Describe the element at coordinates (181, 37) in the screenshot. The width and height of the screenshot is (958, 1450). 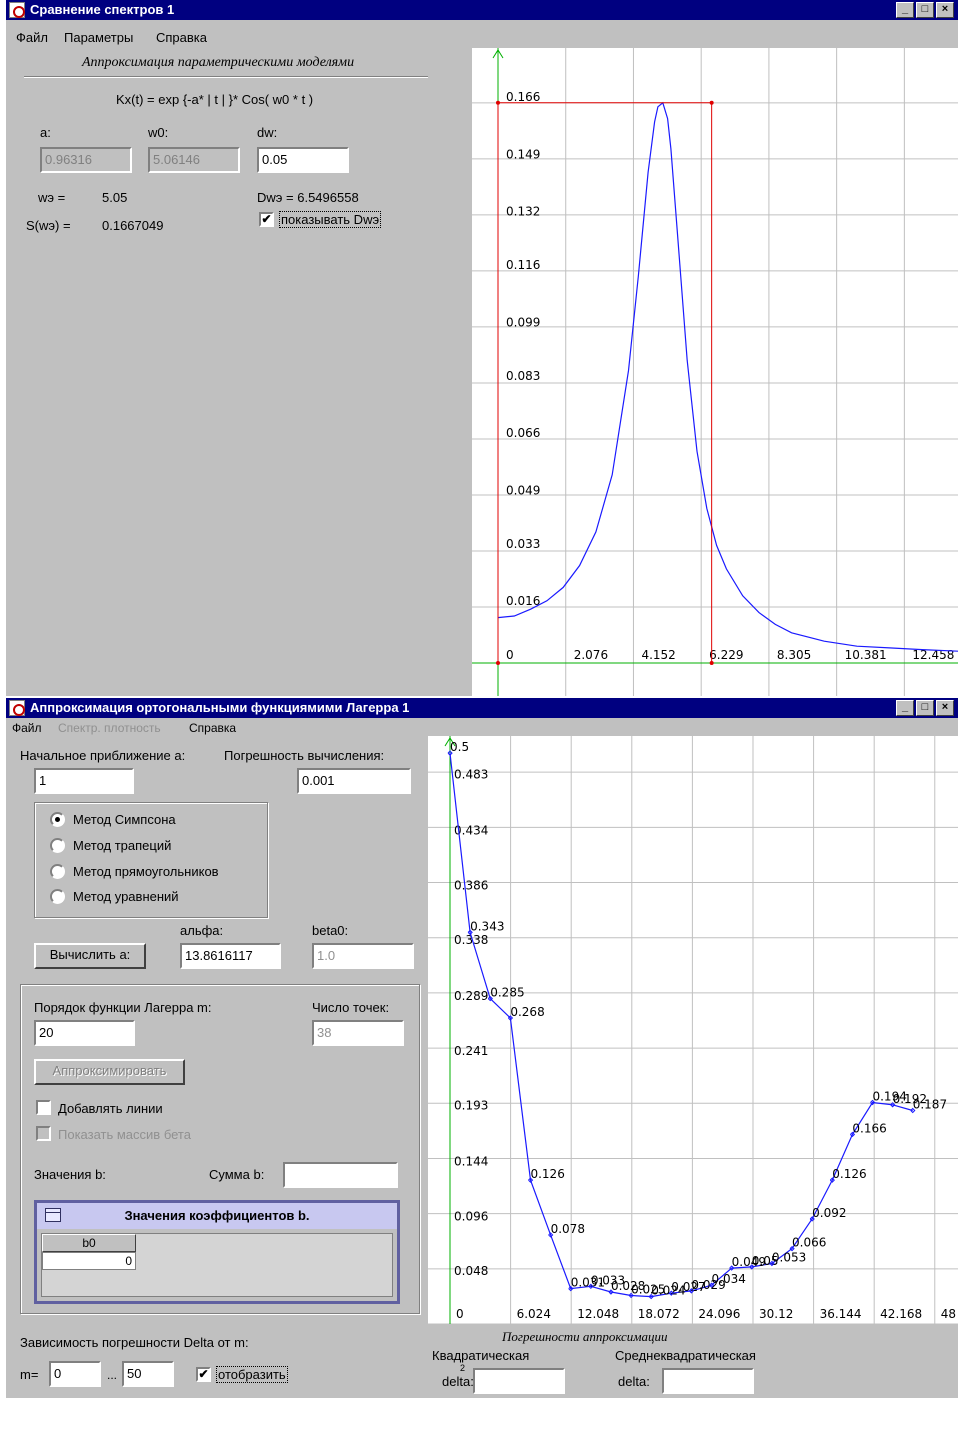
I see `menu-help: Справка` at that location.